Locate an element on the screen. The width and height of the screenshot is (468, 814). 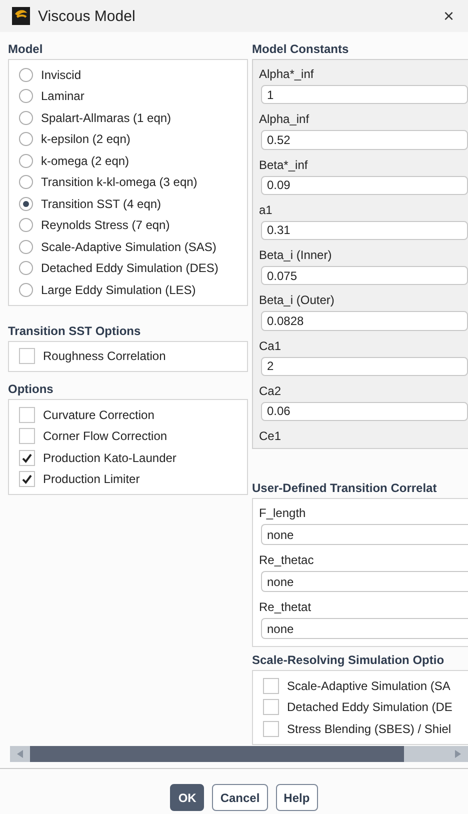
input-field: 0.0828 is located at coordinates (364, 320).